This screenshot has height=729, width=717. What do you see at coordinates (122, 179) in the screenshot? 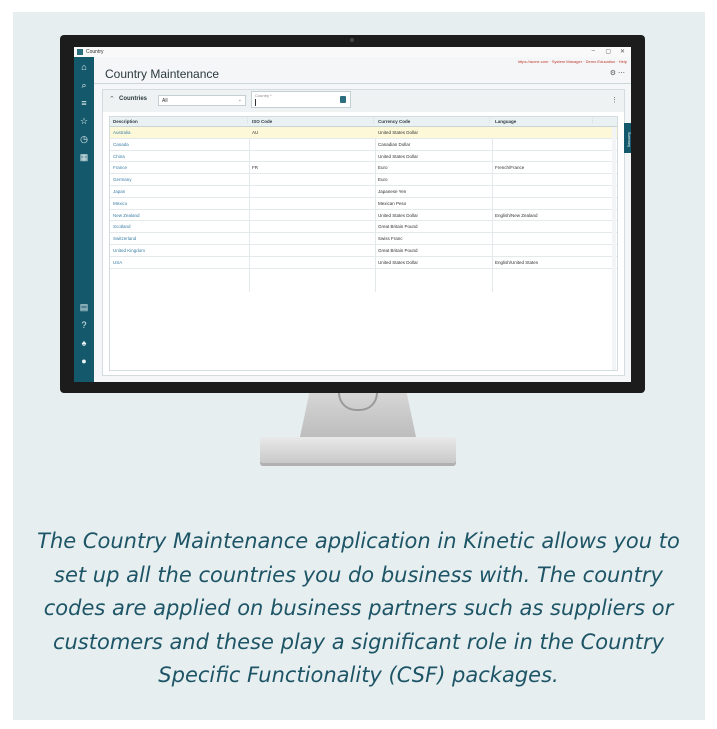
I see `cell-description: Germany` at bounding box center [122, 179].